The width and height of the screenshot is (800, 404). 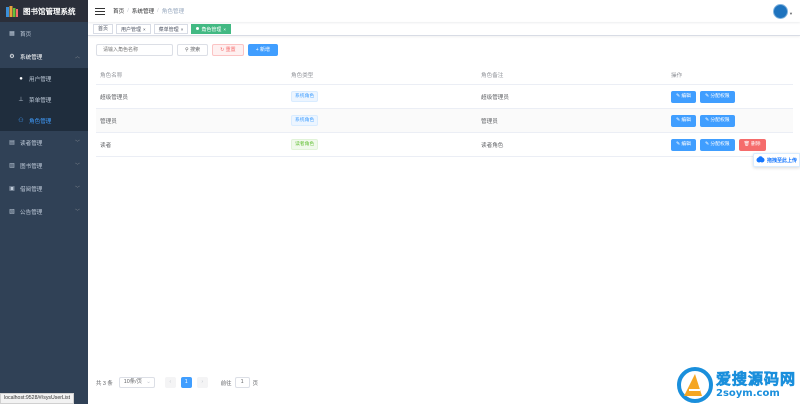 What do you see at coordinates (104, 383) in the screenshot?
I see `total-count: 共 3 条` at bounding box center [104, 383].